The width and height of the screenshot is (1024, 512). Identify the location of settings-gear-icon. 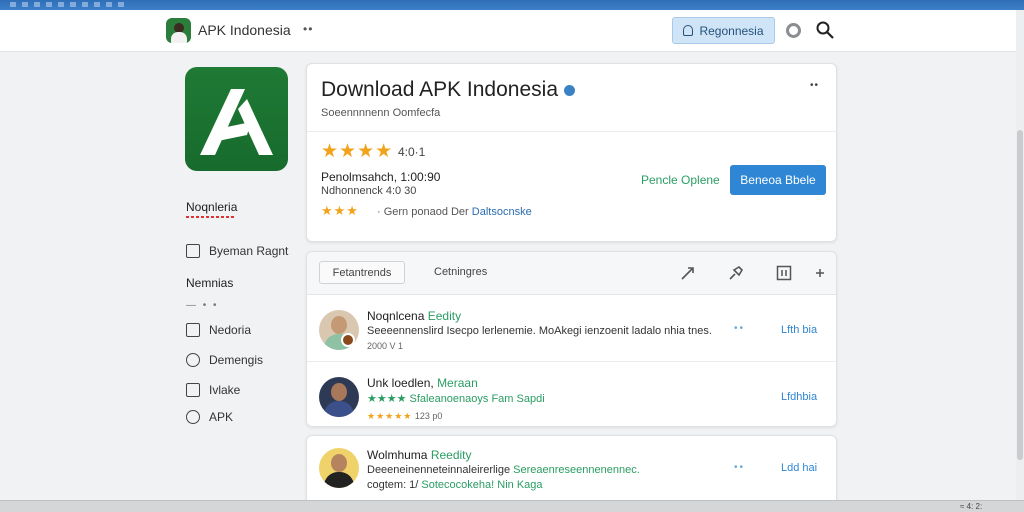
(793, 30).